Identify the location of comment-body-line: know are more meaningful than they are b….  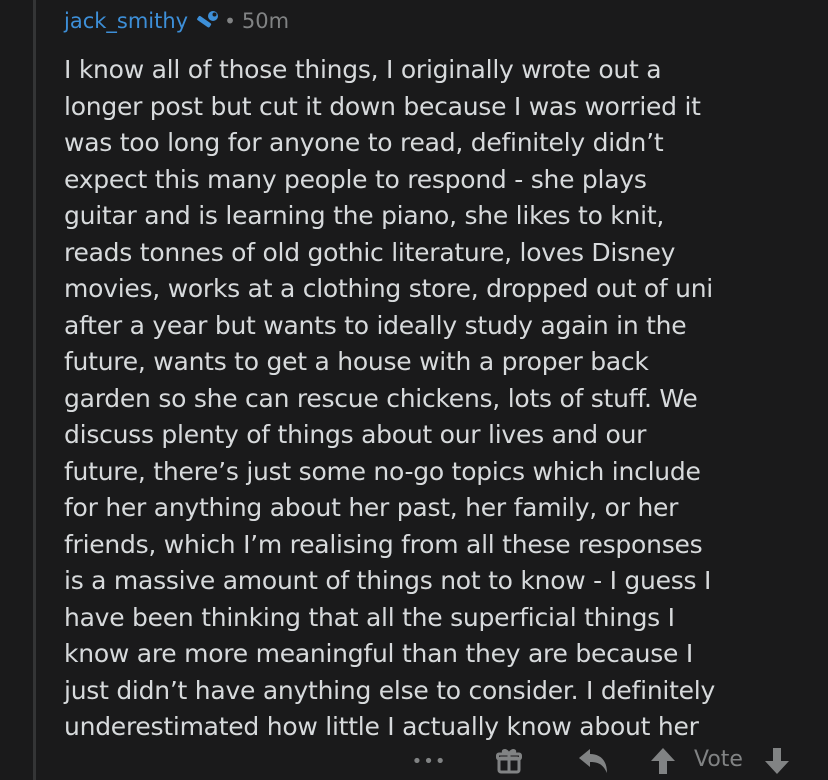
(378, 653).